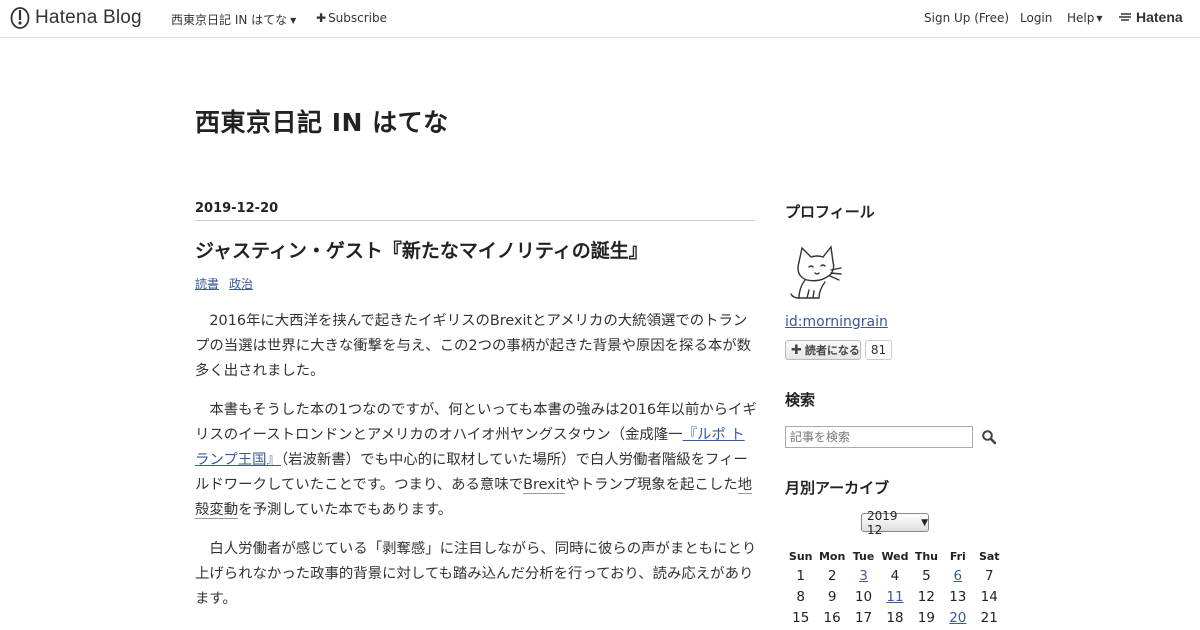 The height and width of the screenshot is (630, 1200). Describe the element at coordinates (421, 249) in the screenshot. I see `entry-title: ジャスティン・ゲスト『新たなマイノリティの誕生』` at that location.